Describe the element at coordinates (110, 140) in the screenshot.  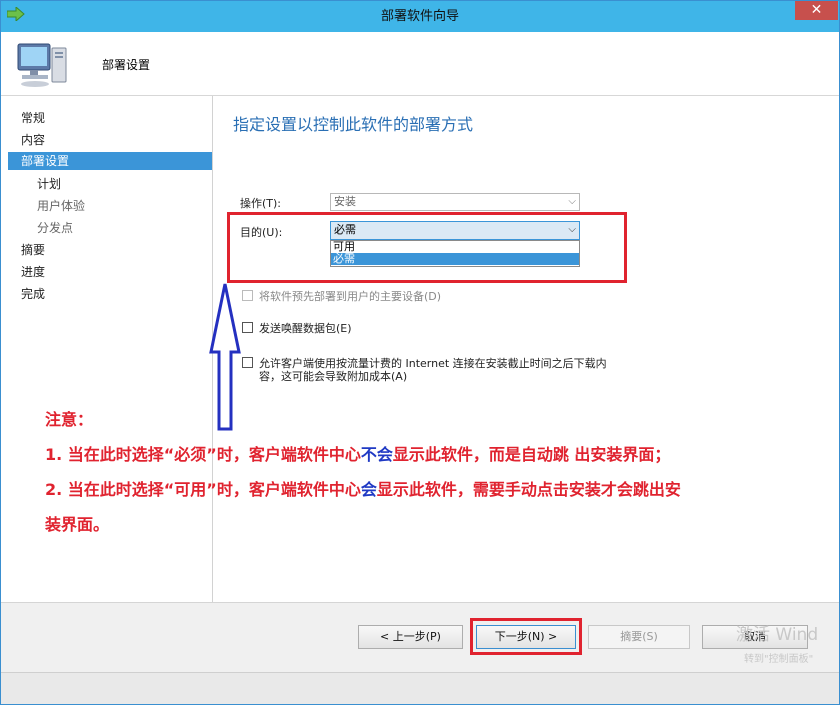
I see `sidebar-item-content: 内容` at that location.